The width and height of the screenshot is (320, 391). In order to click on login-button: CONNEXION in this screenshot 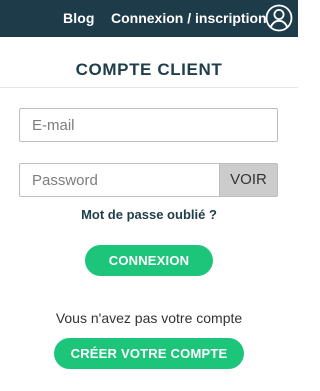, I will do `click(149, 260)`.